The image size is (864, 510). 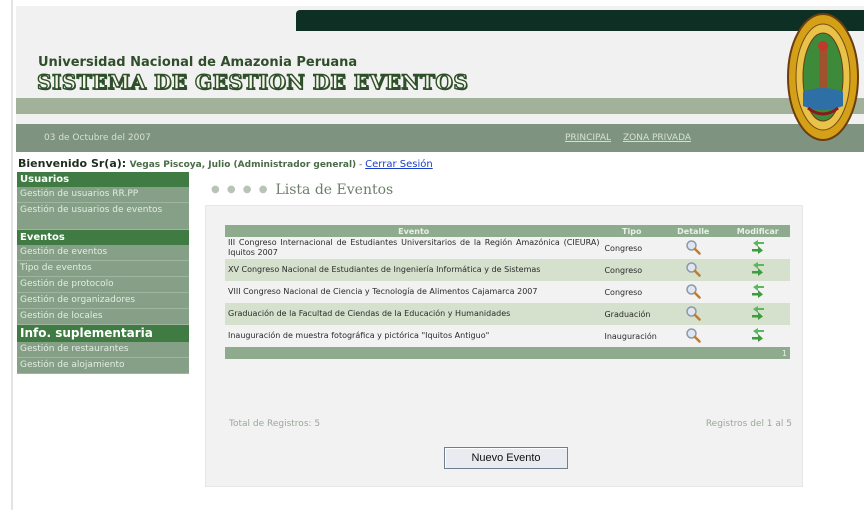 I want to click on sidebar-item-restaurantes: Gestión de restaurantes, so click(x=103, y=350).